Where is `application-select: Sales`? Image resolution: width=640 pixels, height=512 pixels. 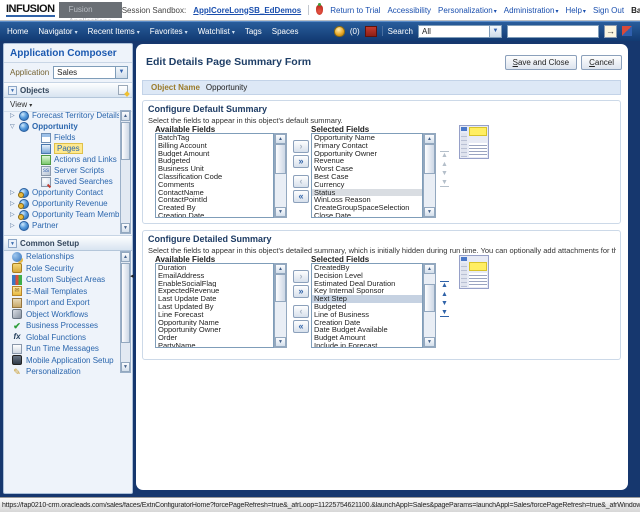 application-select: Sales is located at coordinates (90, 72).